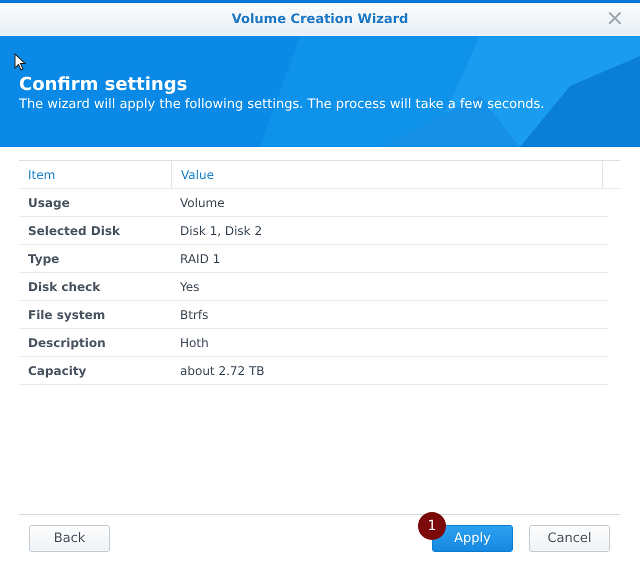  Describe the element at coordinates (222, 371) in the screenshot. I see `setting-value: about 2.72 TB` at that location.